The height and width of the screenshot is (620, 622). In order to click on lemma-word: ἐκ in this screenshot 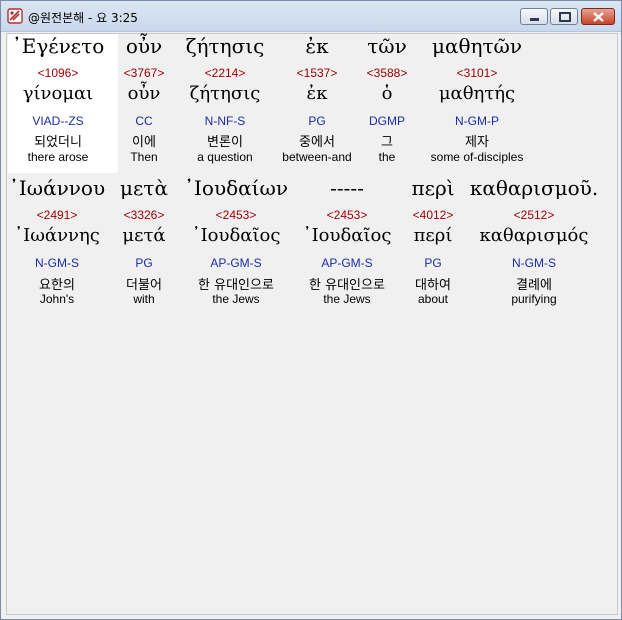, I will do `click(317, 93)`.